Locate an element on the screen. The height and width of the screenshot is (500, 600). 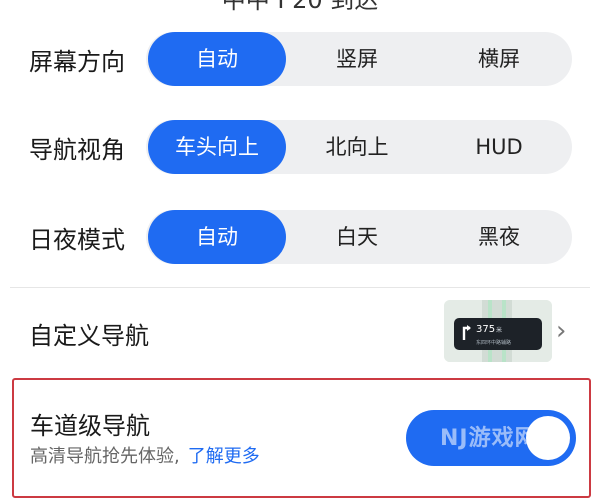
learn-more-link: 了解更多 is located at coordinates (224, 456).